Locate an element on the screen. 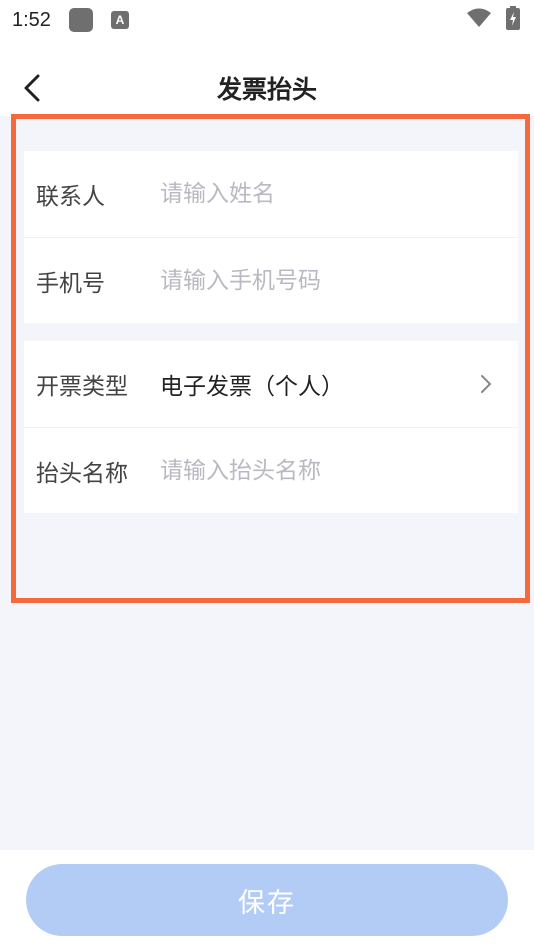  footer: 保存 is located at coordinates (267, 900).